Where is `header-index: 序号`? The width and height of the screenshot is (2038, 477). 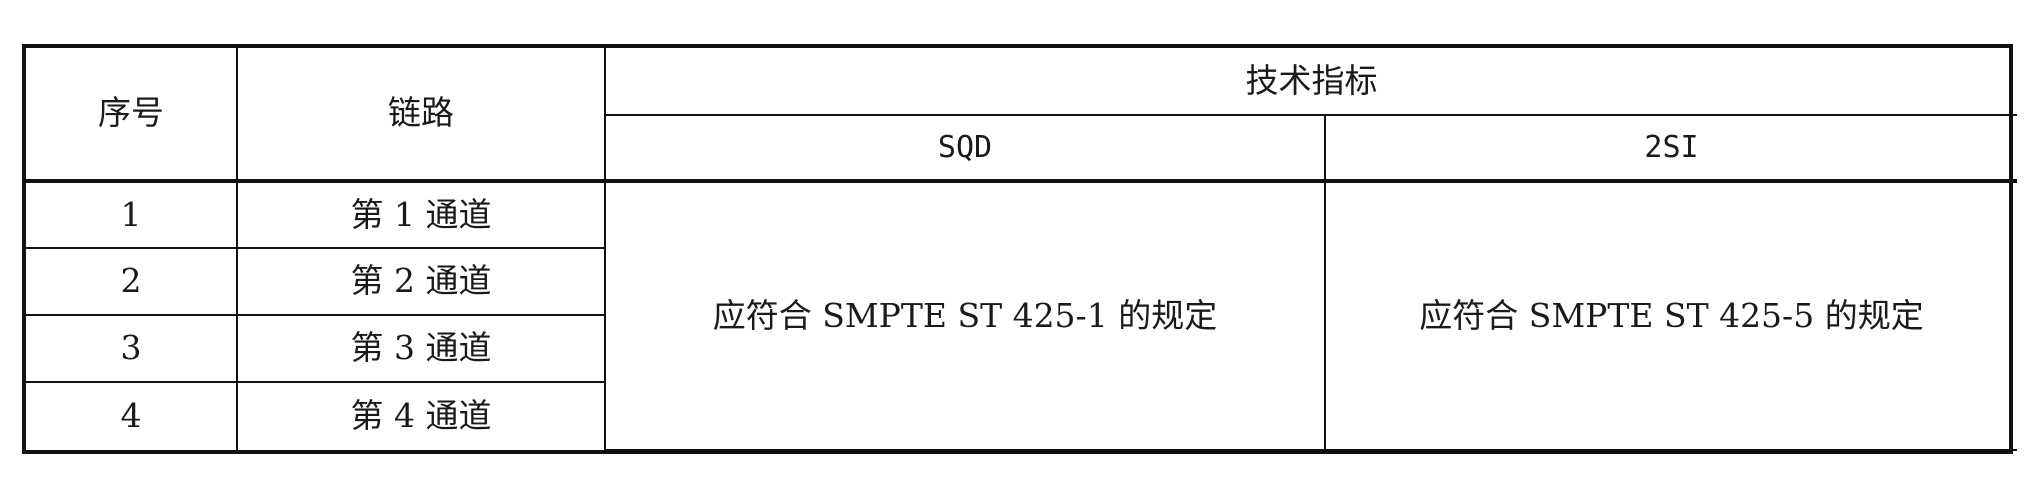 header-index: 序号 is located at coordinates (132, 115).